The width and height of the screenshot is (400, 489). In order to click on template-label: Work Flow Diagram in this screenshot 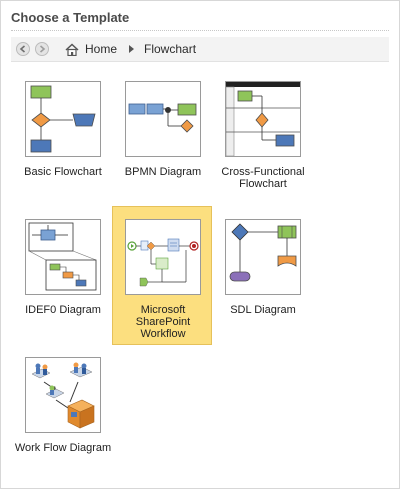, I will do `click(63, 448)`.